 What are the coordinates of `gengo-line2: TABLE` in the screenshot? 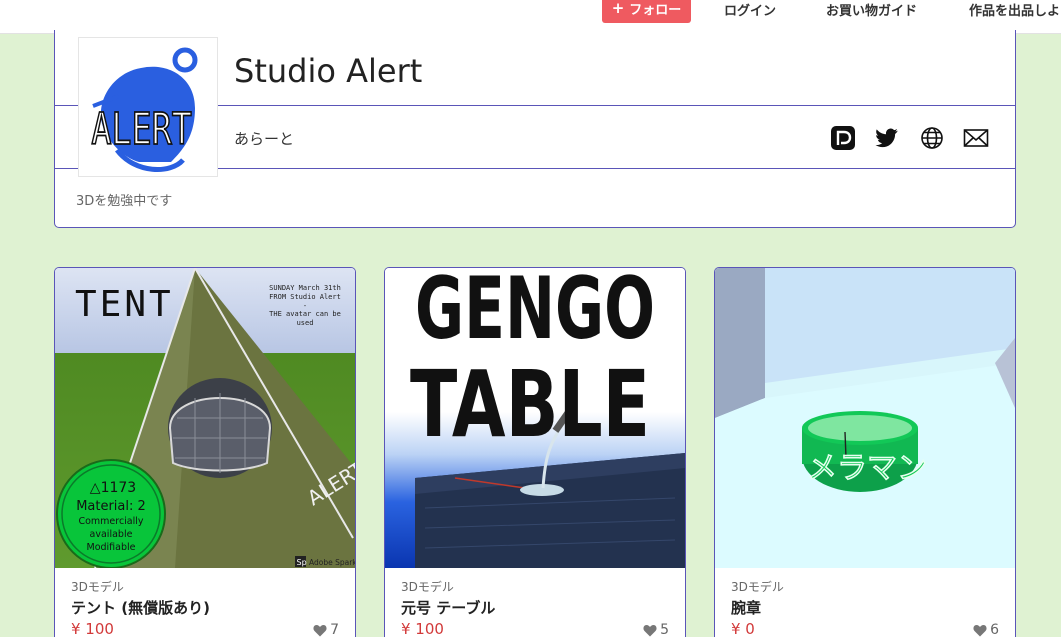 It's located at (530, 404).